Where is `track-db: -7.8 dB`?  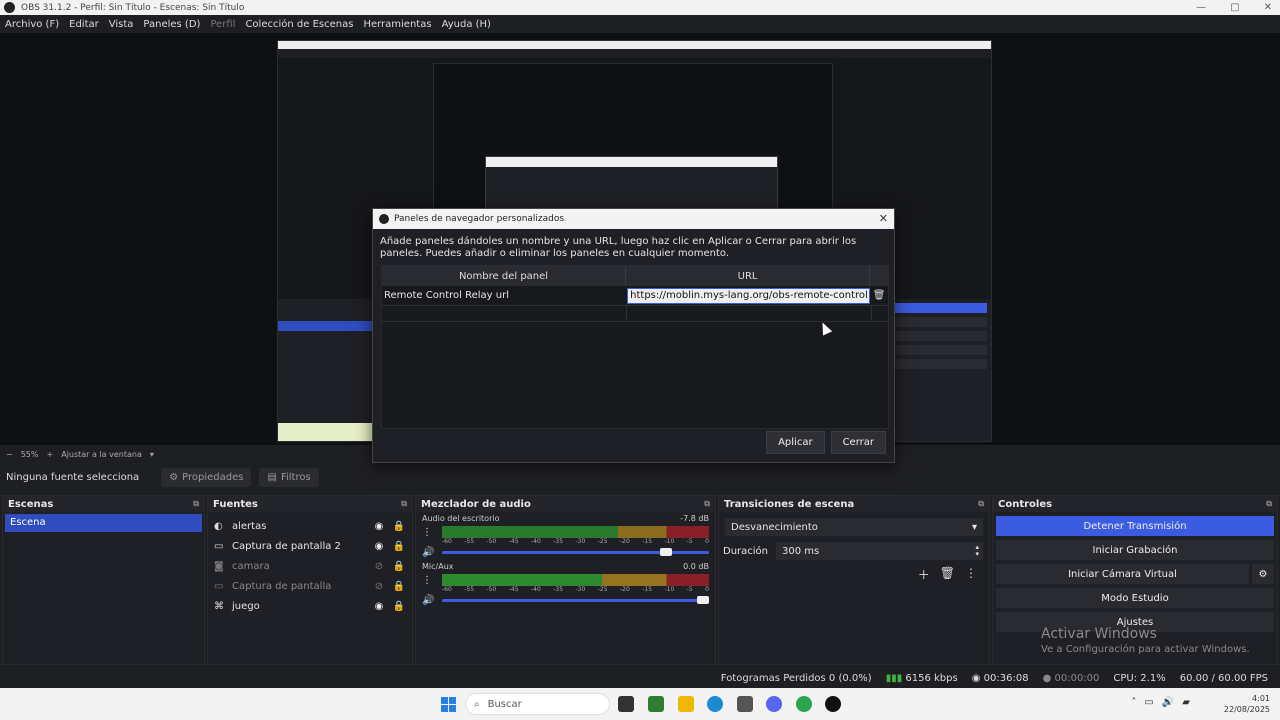 track-db: -7.8 dB is located at coordinates (694, 518).